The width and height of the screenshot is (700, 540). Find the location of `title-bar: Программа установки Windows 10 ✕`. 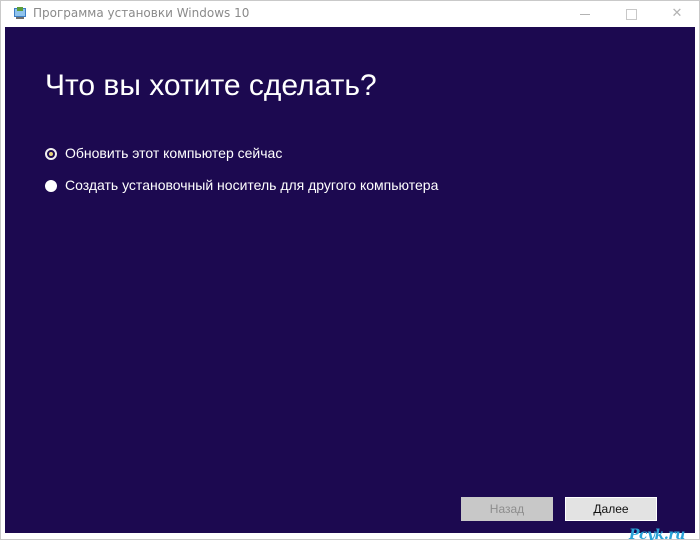

title-bar: Программа установки Windows 10 ✕ is located at coordinates (350, 14).